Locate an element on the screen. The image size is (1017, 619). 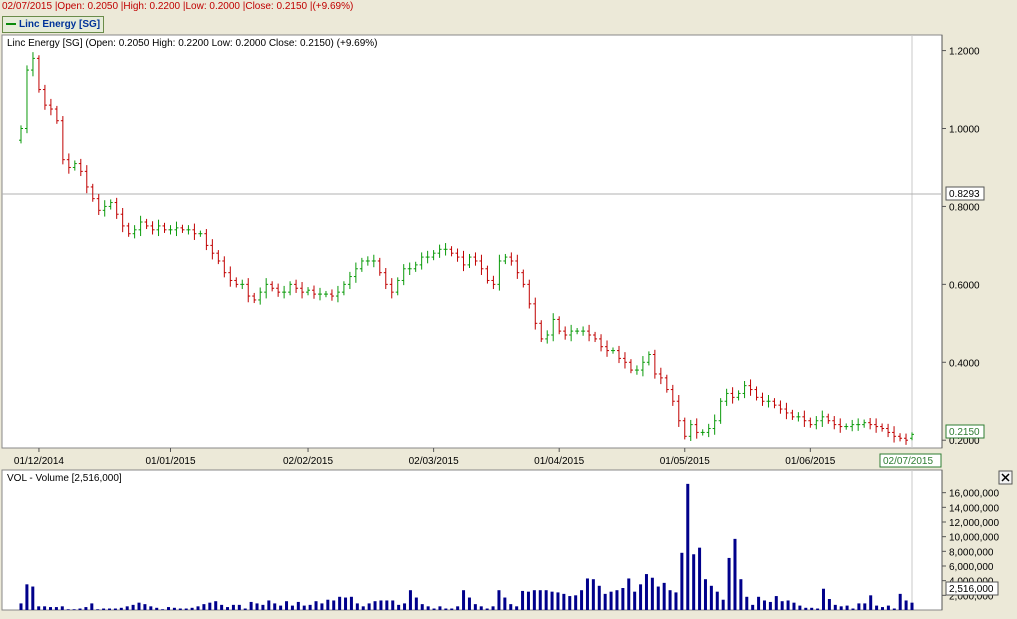
volume-tick-label: 8,000,000 is located at coordinates (971, 552).